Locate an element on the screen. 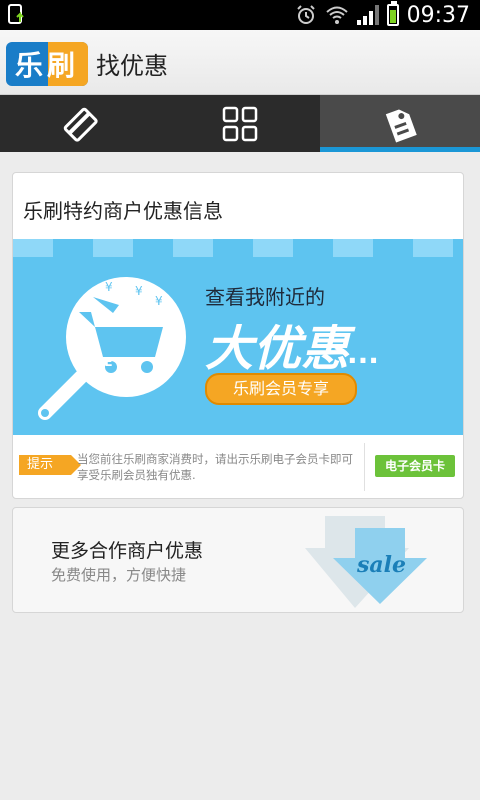 The height and width of the screenshot is (800, 480). card-subtitle: 免费使用，方便快捷 is located at coordinates (119, 575).